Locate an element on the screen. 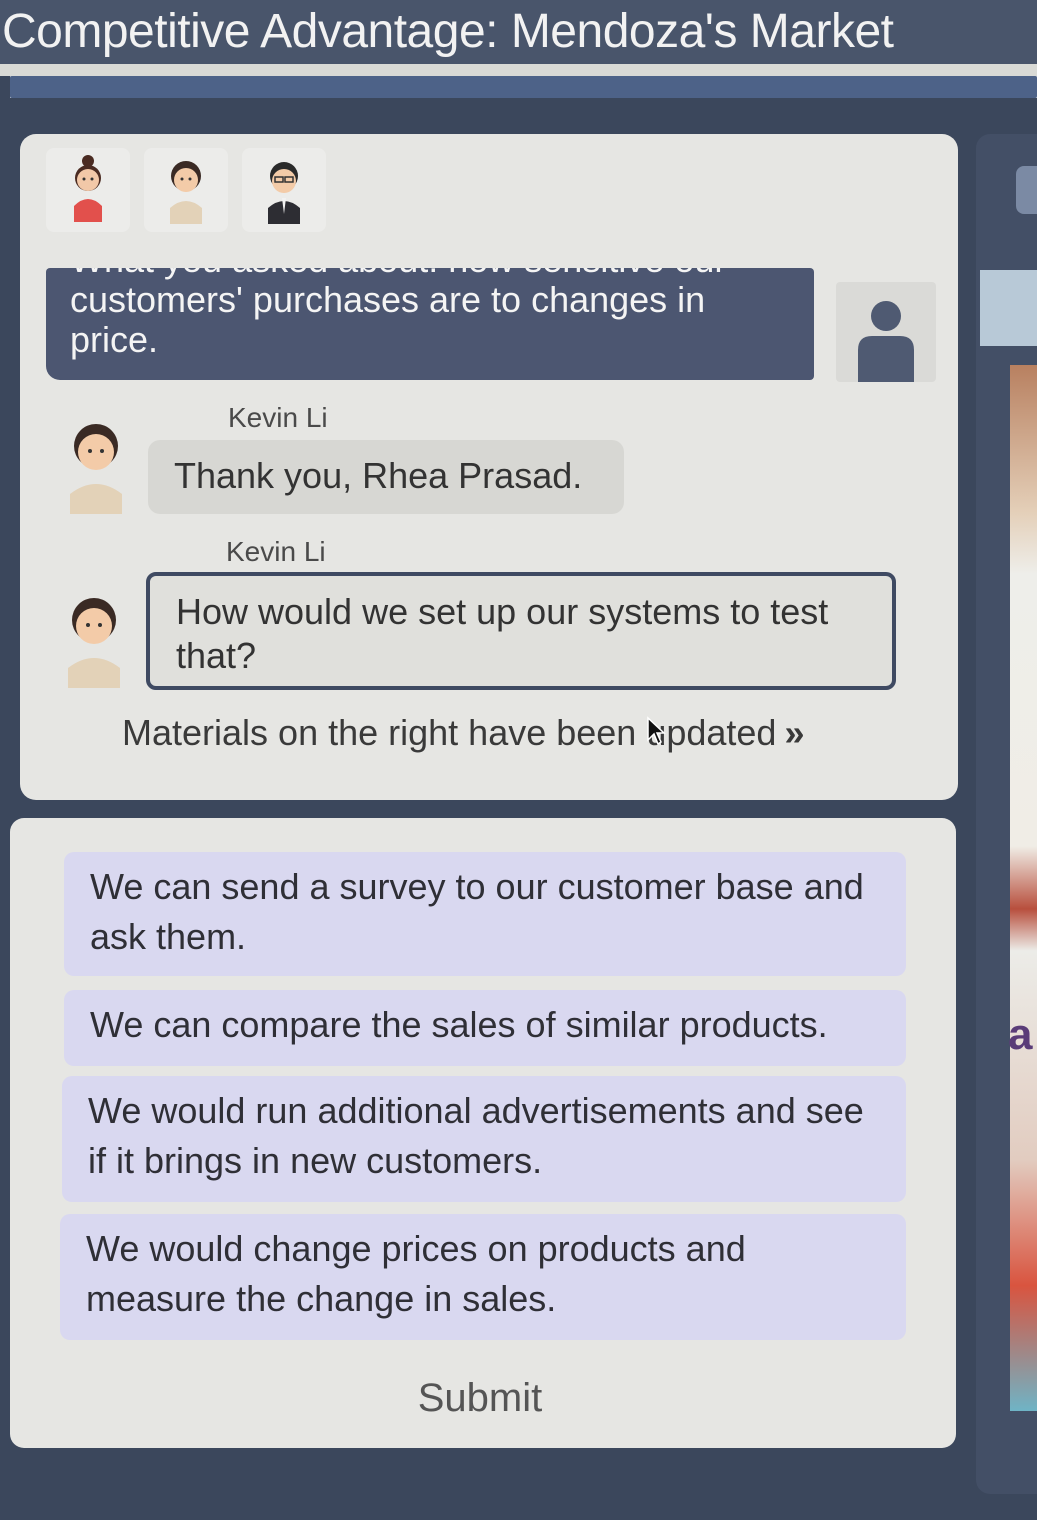 This screenshot has width=1037, height=1520. mouse-cursor-icon is located at coordinates (656, 731).